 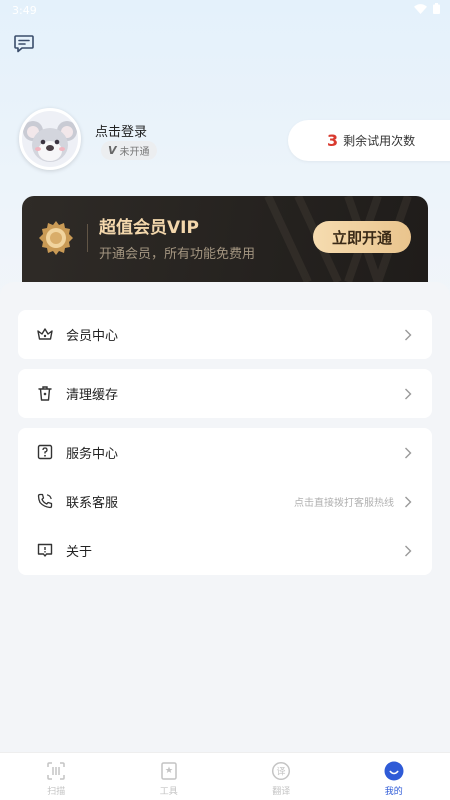 I want to click on nav-tab-tools: 工具, so click(x=169, y=776).